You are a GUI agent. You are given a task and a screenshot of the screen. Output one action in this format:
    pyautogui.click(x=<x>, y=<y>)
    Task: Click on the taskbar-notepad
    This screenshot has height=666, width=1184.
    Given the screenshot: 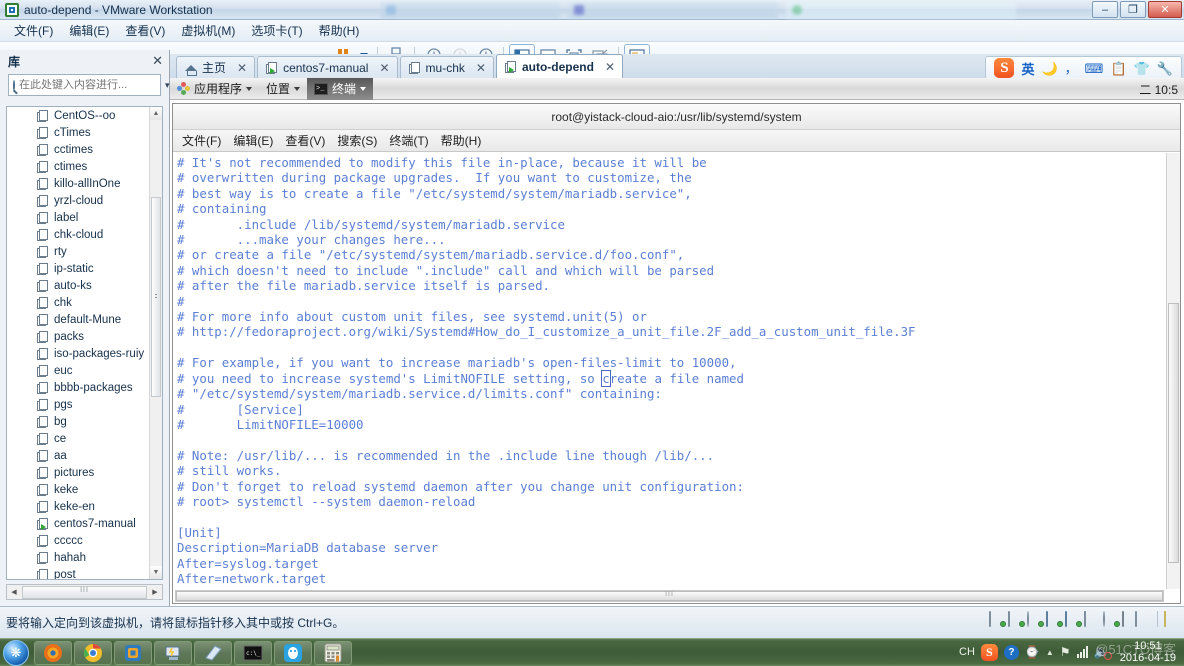 What is the action you would take?
    pyautogui.click(x=213, y=652)
    